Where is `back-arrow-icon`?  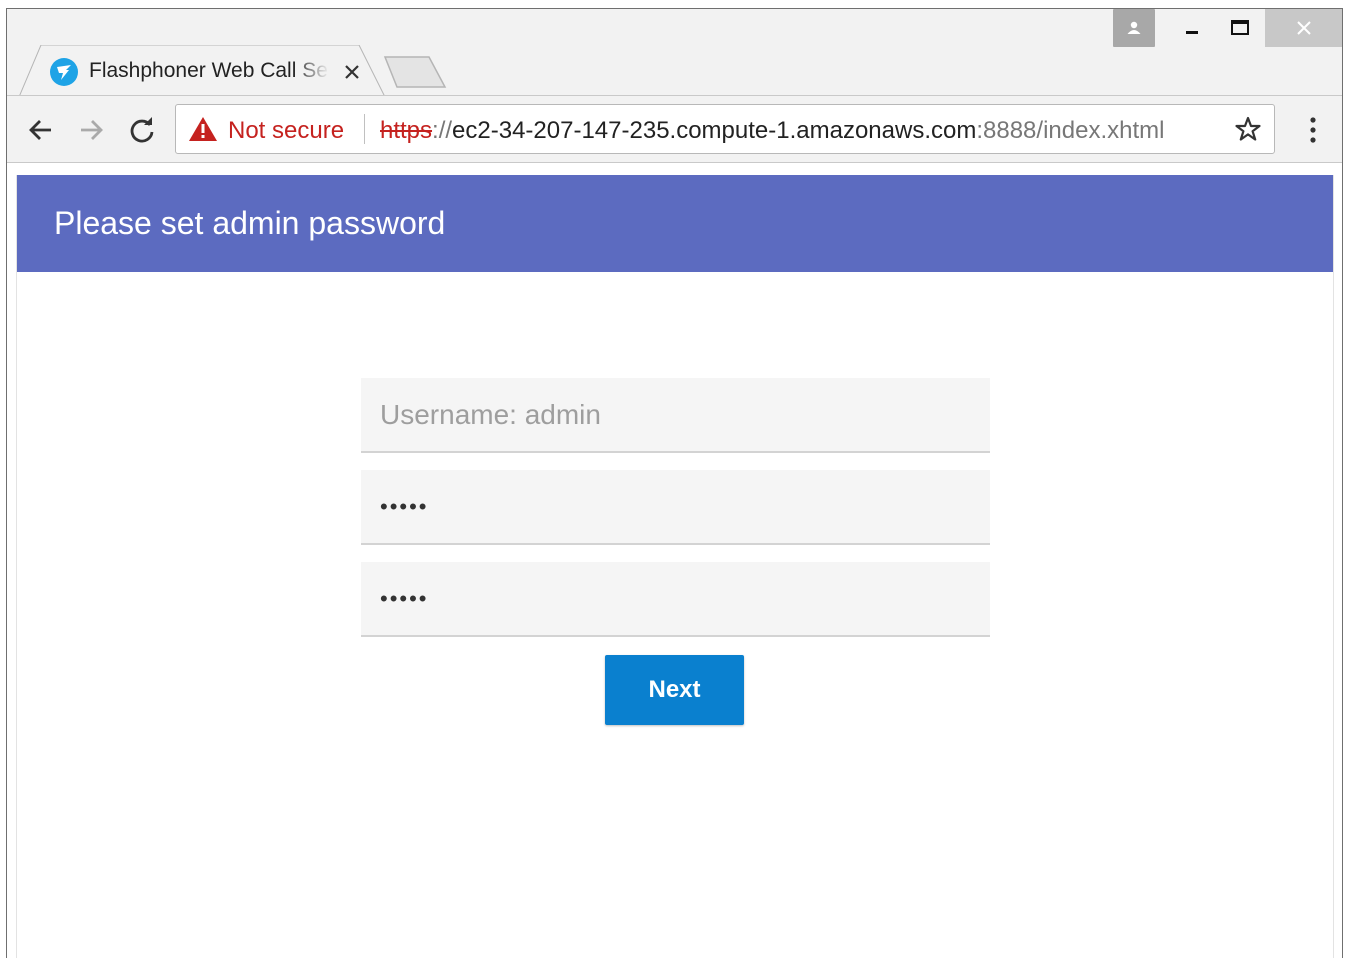
back-arrow-icon is located at coordinates (40, 130).